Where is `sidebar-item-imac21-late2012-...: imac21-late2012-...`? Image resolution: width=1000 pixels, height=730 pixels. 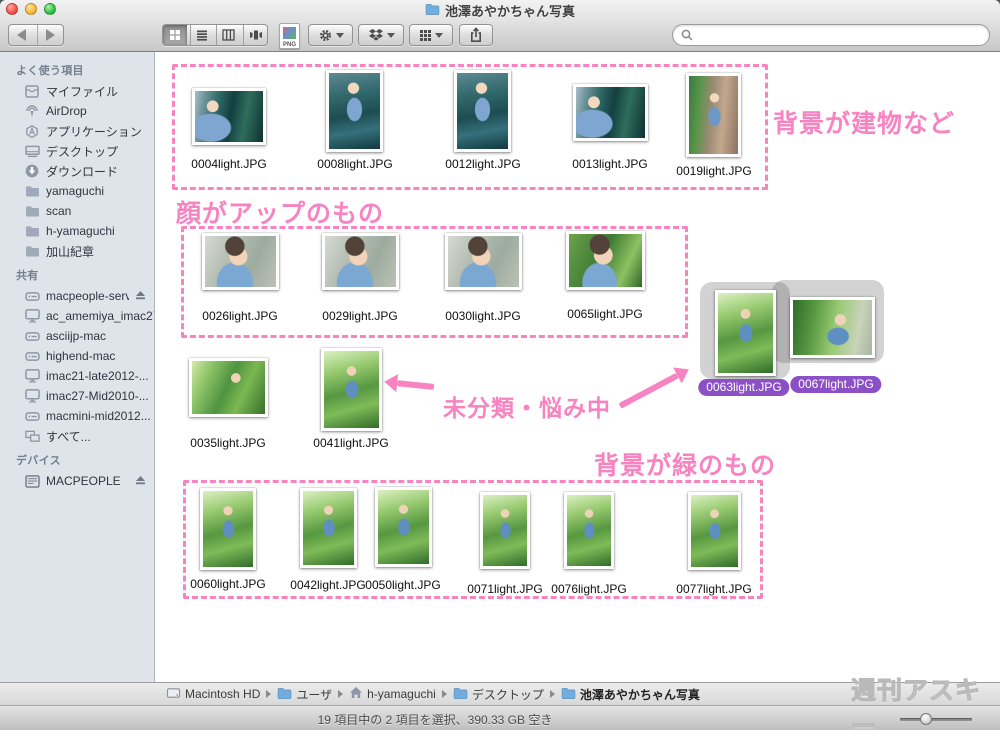 sidebar-item-imac21-late2012-...: imac21-late2012-... is located at coordinates (77, 376).